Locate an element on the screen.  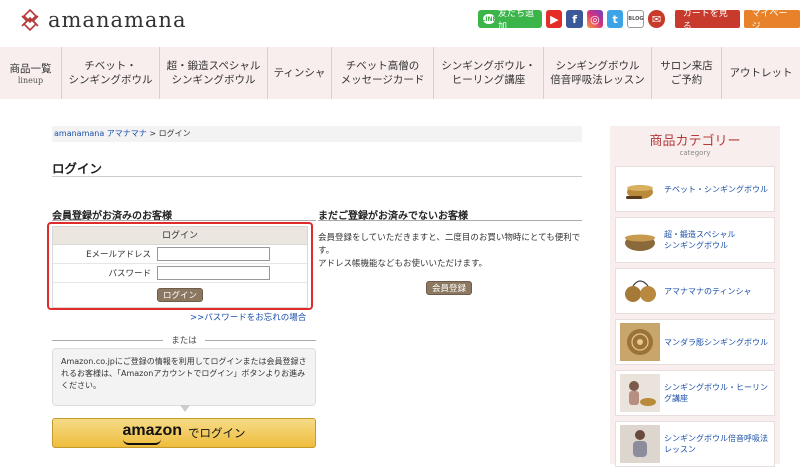
breathing-lesson-thumb-icon is located at coordinates (640, 444).